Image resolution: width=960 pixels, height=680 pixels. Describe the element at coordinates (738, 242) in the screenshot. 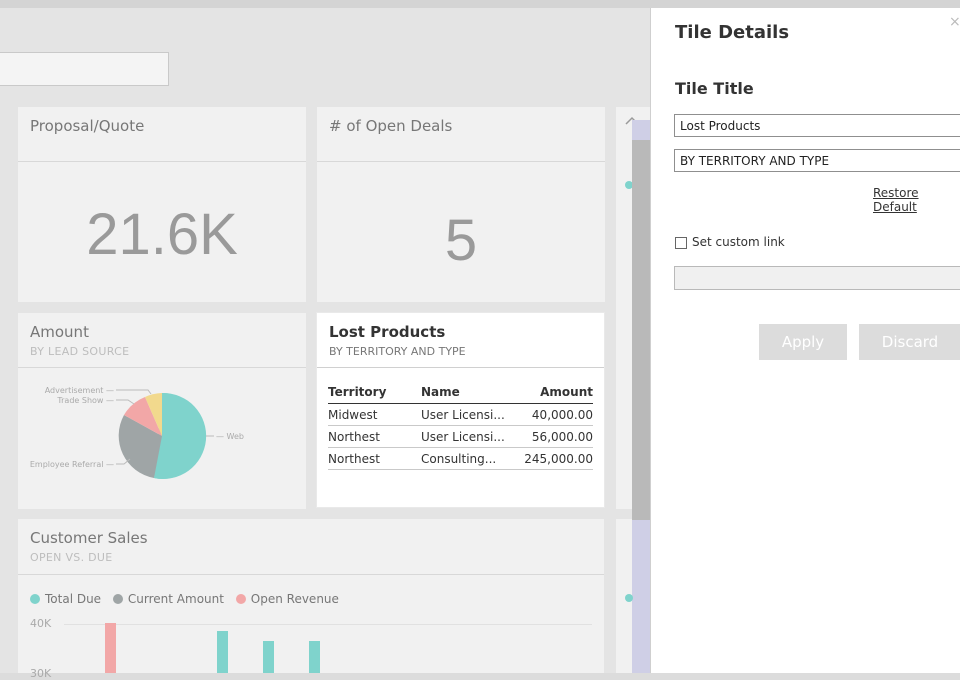

I see `custom-link-label: Set custom link` at that location.